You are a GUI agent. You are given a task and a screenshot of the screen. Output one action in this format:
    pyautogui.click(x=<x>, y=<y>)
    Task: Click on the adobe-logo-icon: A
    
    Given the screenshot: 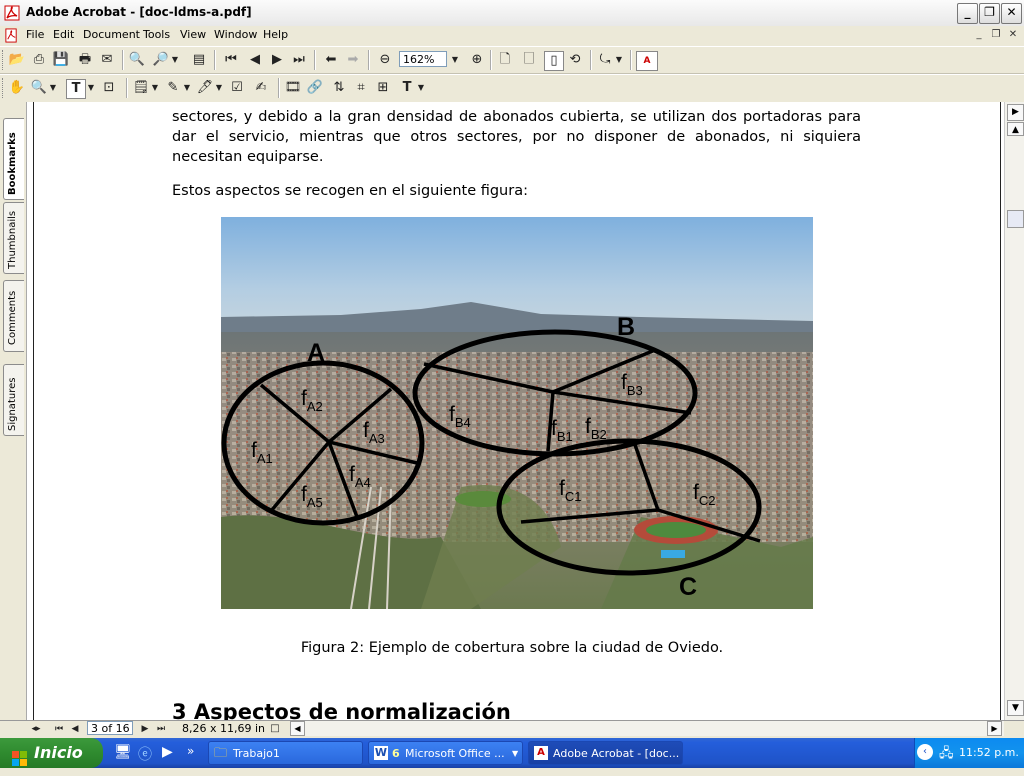 What is the action you would take?
    pyautogui.click(x=647, y=61)
    